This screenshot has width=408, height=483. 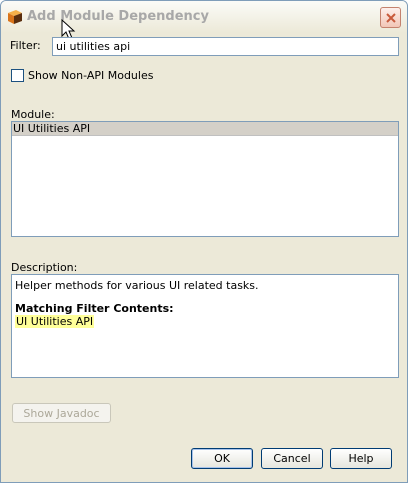 I want to click on netbeans-module-icon, so click(x=15, y=17).